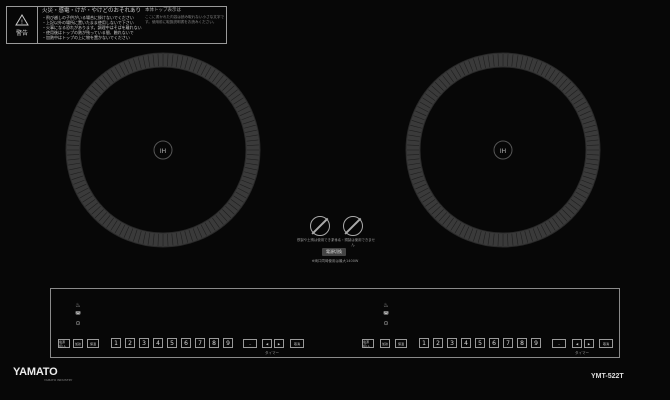 This screenshot has height=400, width=670. Describe the element at coordinates (438, 343) in the screenshot. I see `right-level-2: 2` at that location.